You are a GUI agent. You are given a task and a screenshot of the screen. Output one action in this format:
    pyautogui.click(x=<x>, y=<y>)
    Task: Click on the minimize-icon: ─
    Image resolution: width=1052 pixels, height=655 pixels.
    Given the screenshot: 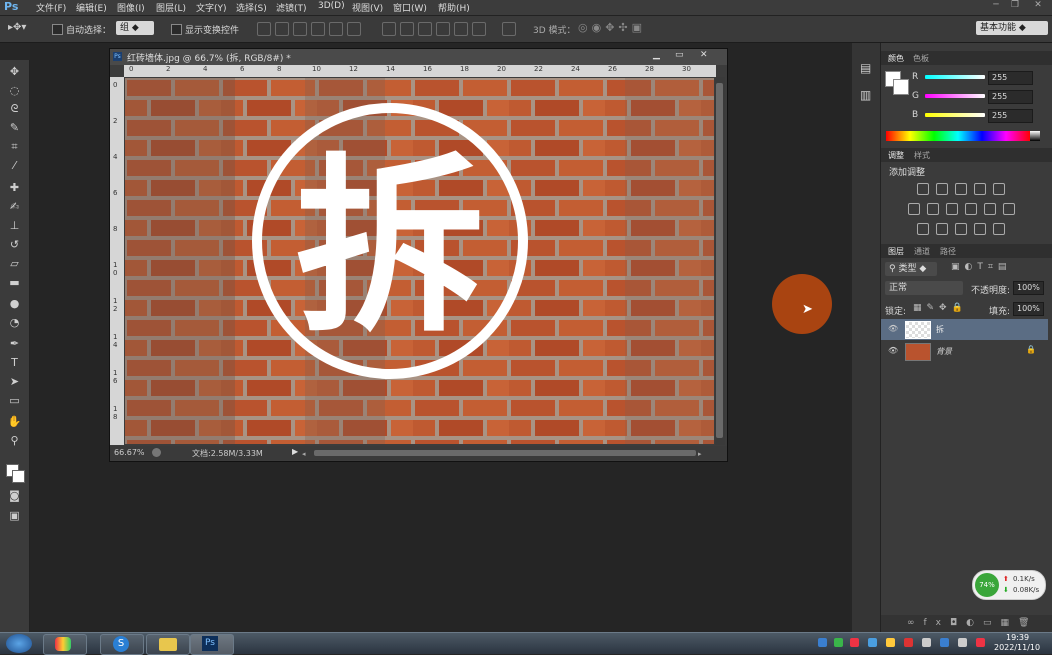 What is the action you would take?
    pyautogui.click(x=996, y=6)
    